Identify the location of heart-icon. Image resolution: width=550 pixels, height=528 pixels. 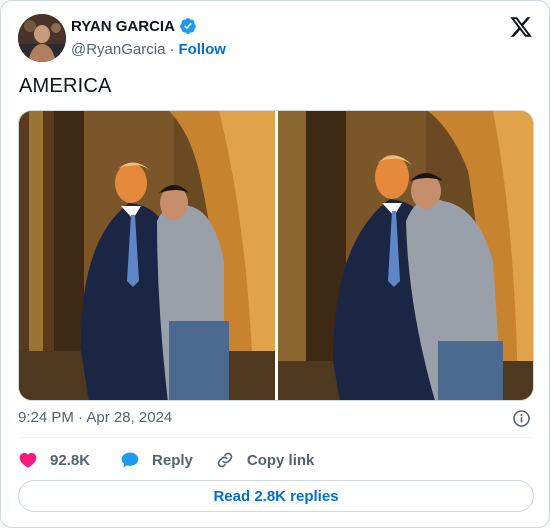
(28, 460).